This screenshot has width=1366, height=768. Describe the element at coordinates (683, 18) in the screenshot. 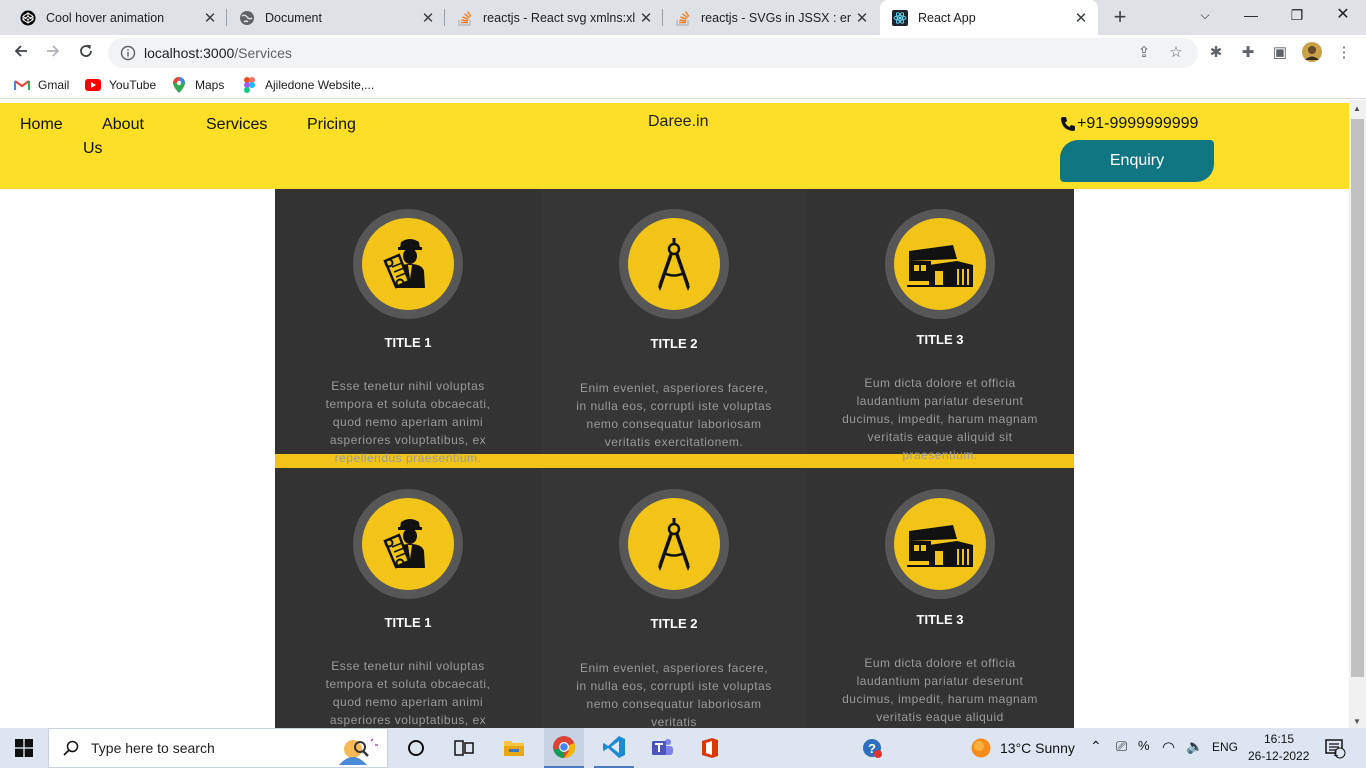

I see `stackoverflow-icon` at that location.